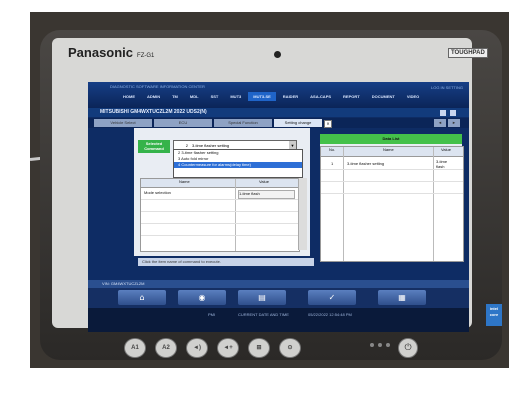 The height and width of the screenshot is (399, 523). Describe the element at coordinates (263, 314) in the screenshot. I see `datetime-label: CURRENT DATE AND TIME` at that location.